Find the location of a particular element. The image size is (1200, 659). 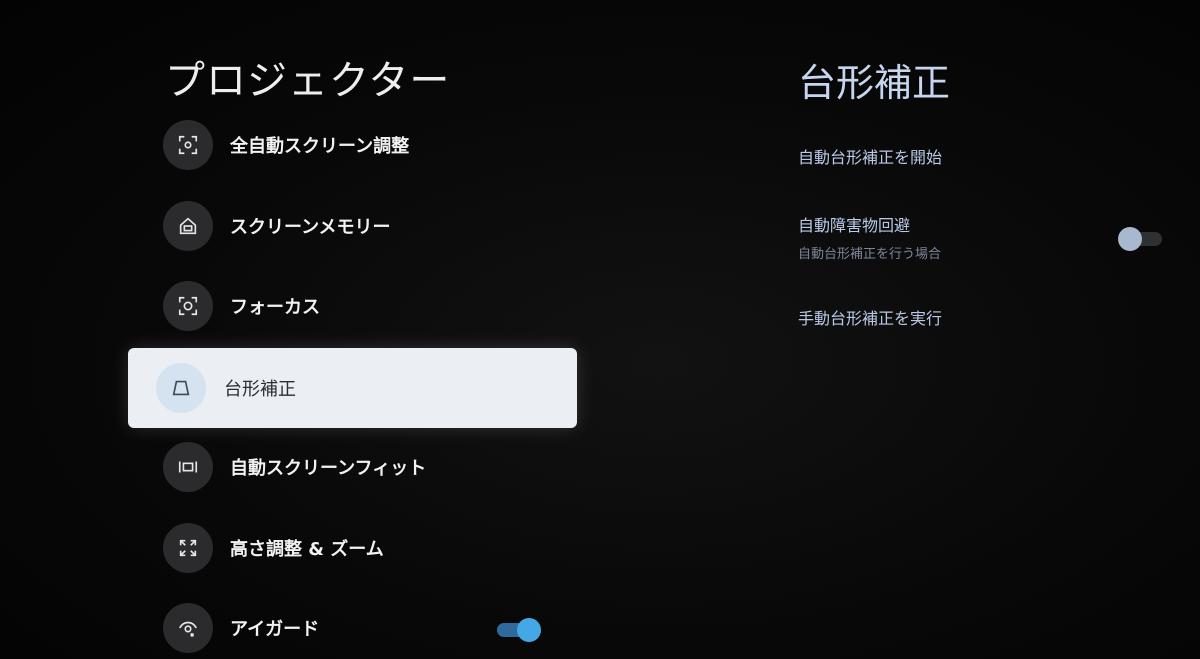

menu-item-screen-memory: スクリーンメモリー is located at coordinates (363, 226).